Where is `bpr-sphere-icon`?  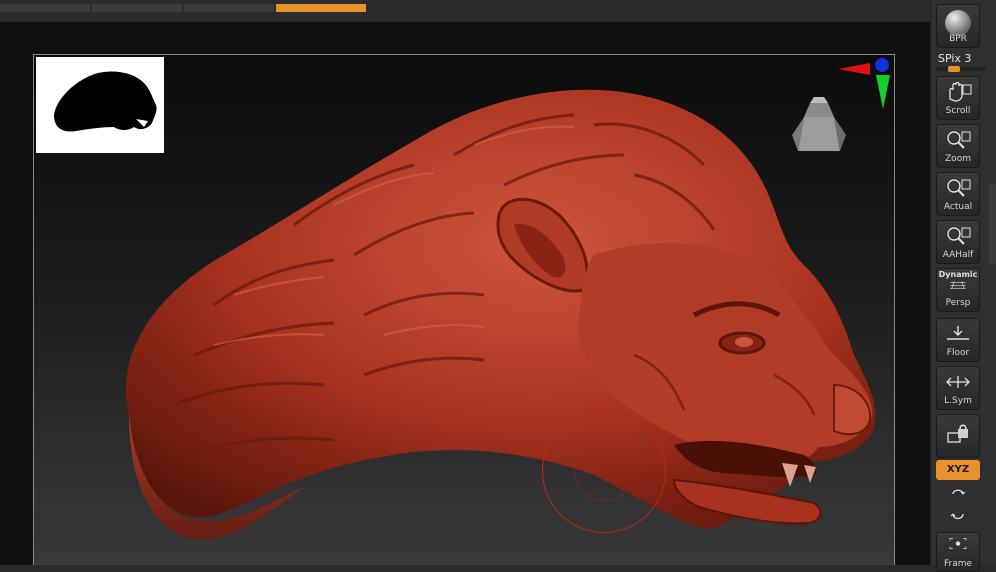
bpr-sphere-icon is located at coordinates (958, 23).